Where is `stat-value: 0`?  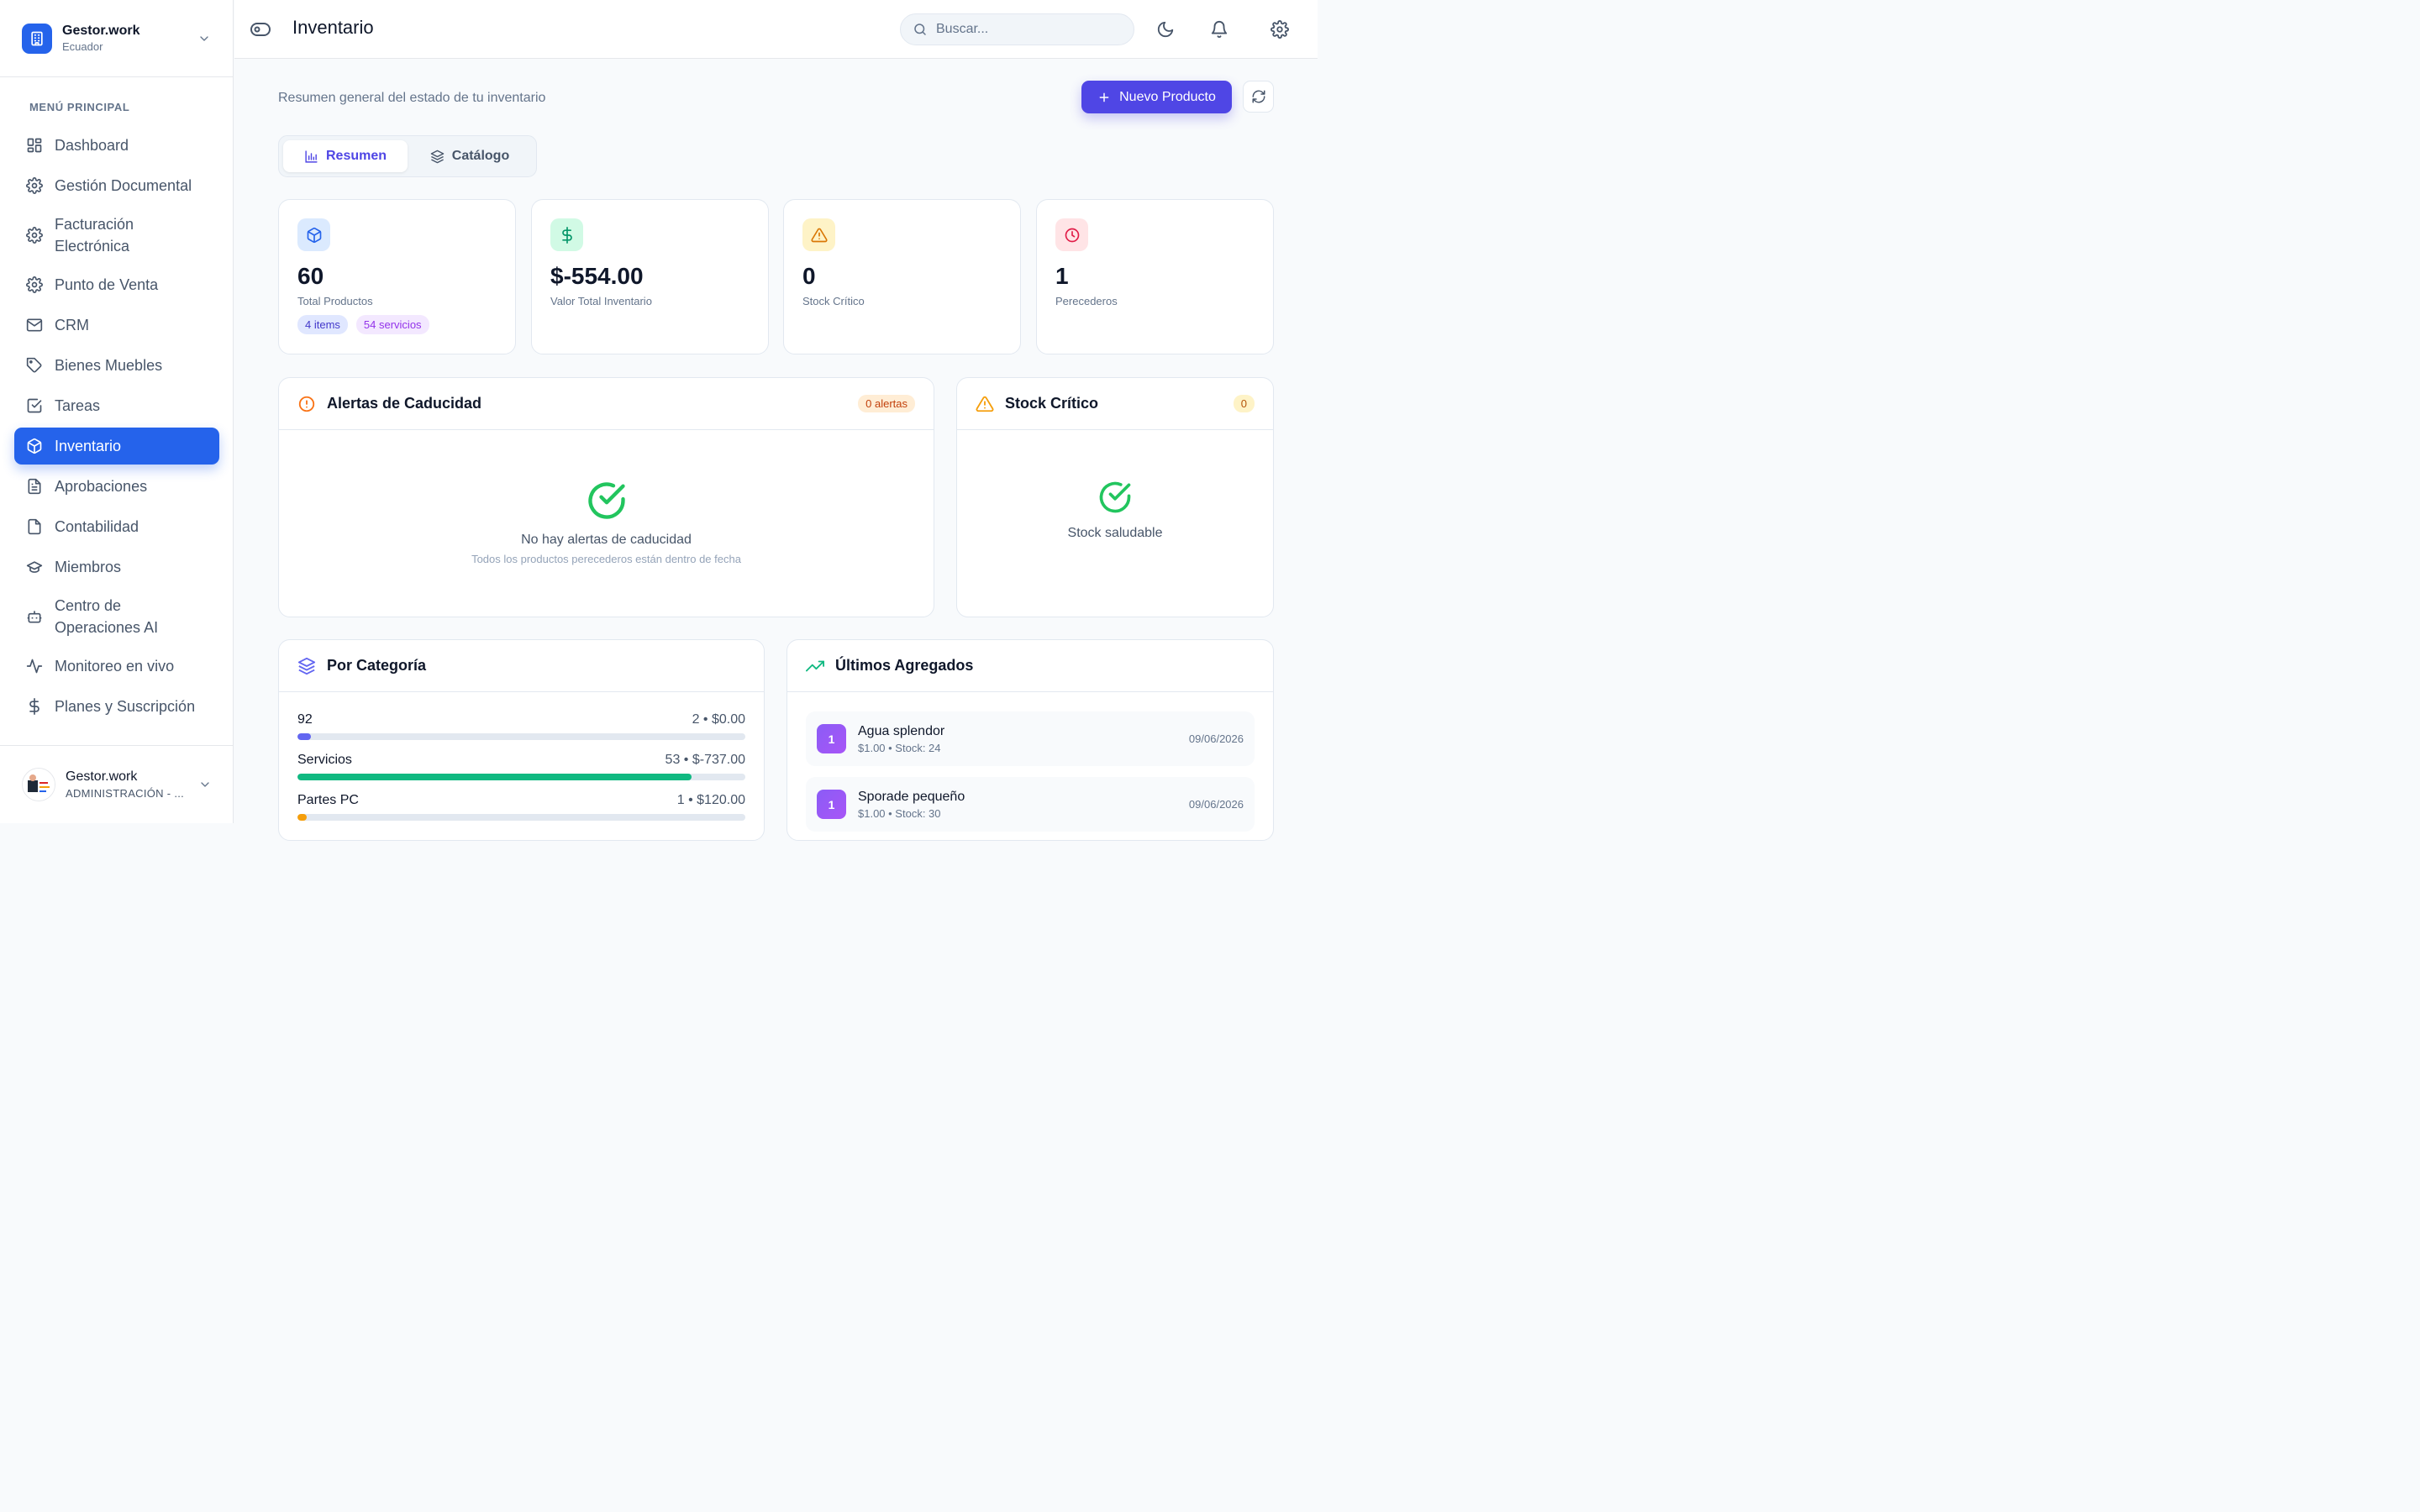 stat-value: 0 is located at coordinates (809, 276).